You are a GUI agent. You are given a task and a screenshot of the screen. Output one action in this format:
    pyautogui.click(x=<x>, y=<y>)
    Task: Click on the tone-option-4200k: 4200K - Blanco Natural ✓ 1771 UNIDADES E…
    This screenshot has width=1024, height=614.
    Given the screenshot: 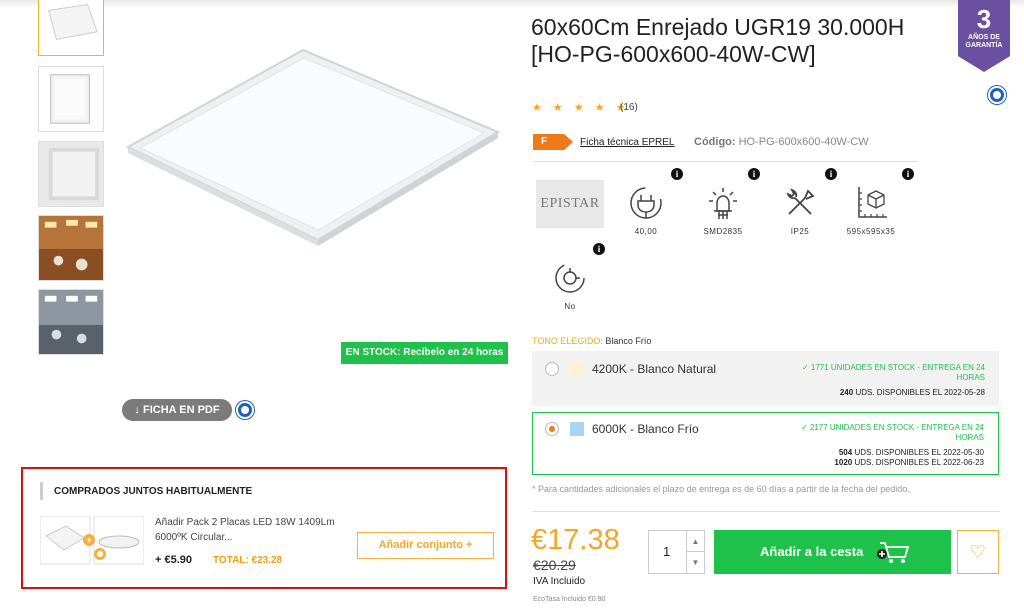 What is the action you would take?
    pyautogui.click(x=765, y=378)
    